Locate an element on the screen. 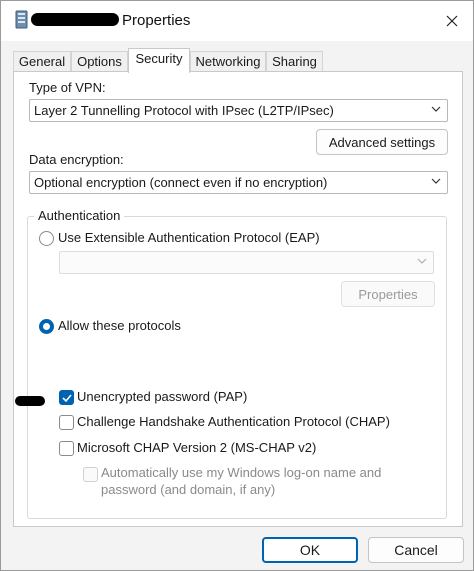  tab-general: General is located at coordinates (42, 61).